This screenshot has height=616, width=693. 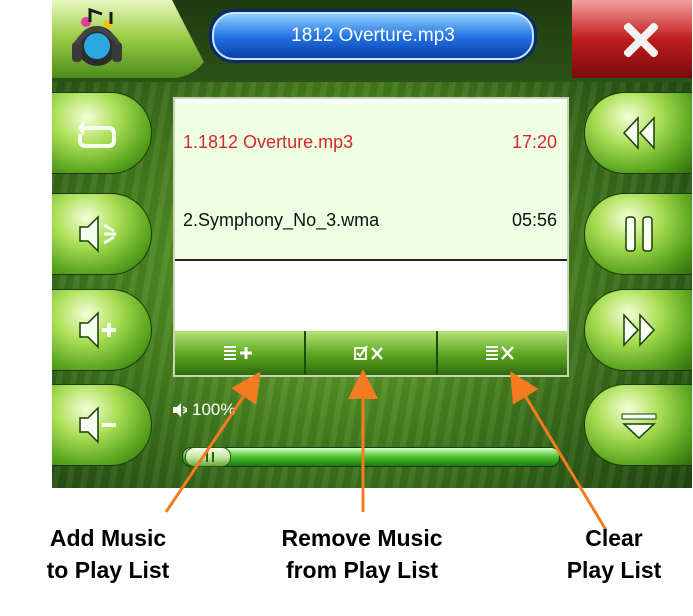 What do you see at coordinates (108, 554) in the screenshot?
I see `annotation-add: Add Music to Play List` at bounding box center [108, 554].